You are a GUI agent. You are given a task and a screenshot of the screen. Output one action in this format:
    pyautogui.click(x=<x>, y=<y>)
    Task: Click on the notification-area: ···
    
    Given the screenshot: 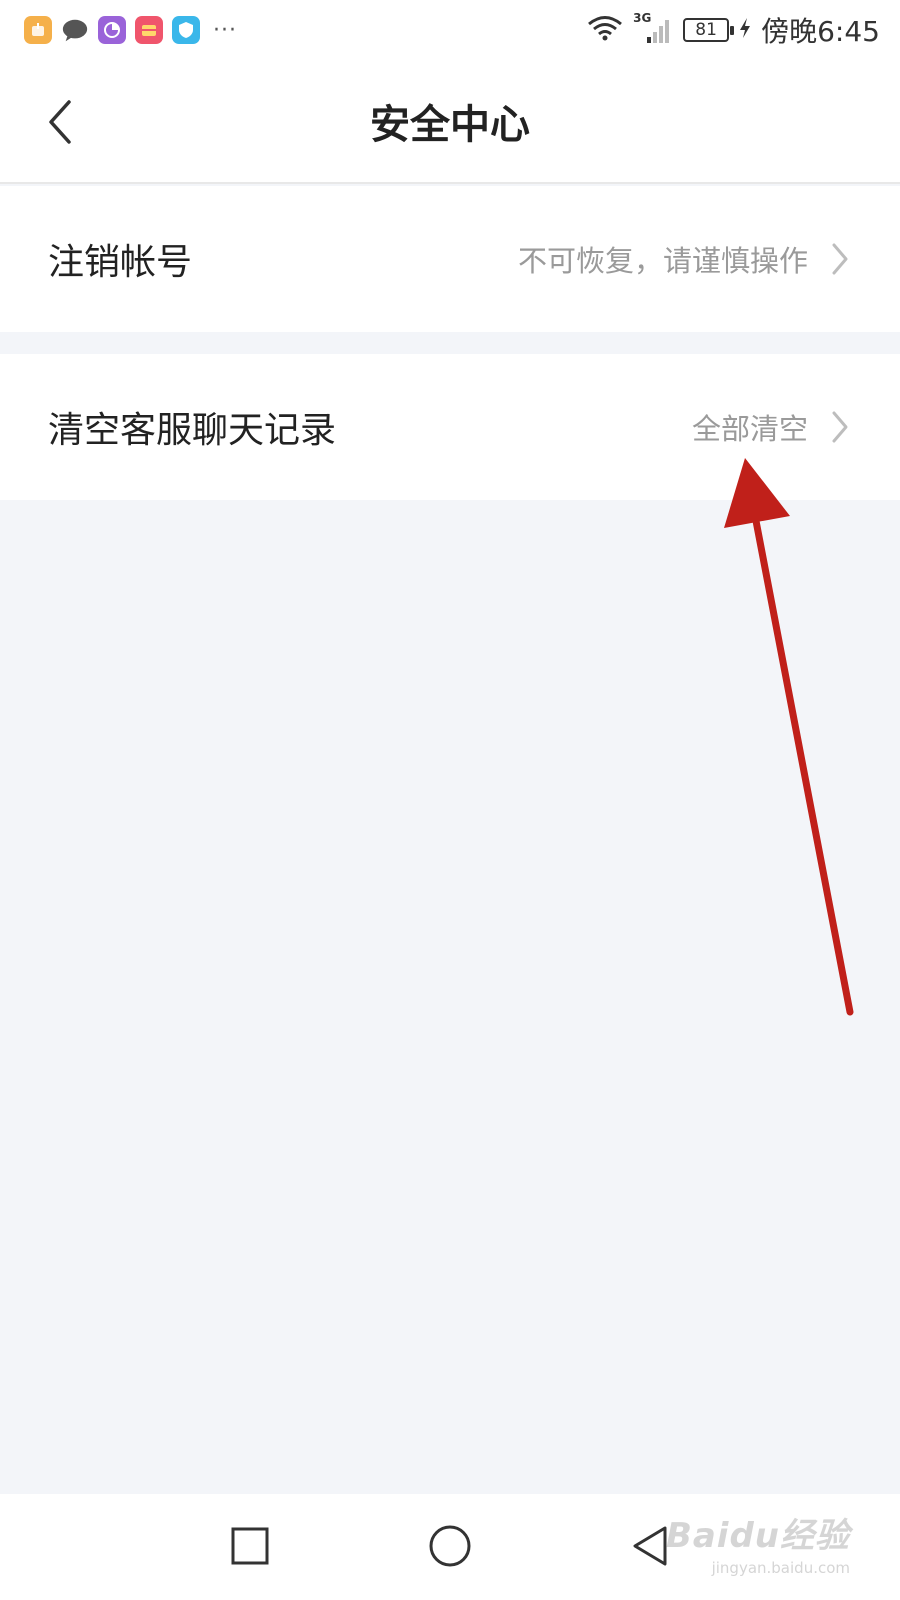 What is the action you would take?
    pyautogui.click(x=130, y=30)
    